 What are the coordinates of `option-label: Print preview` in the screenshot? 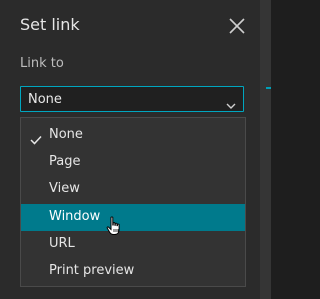 It's located at (92, 270).